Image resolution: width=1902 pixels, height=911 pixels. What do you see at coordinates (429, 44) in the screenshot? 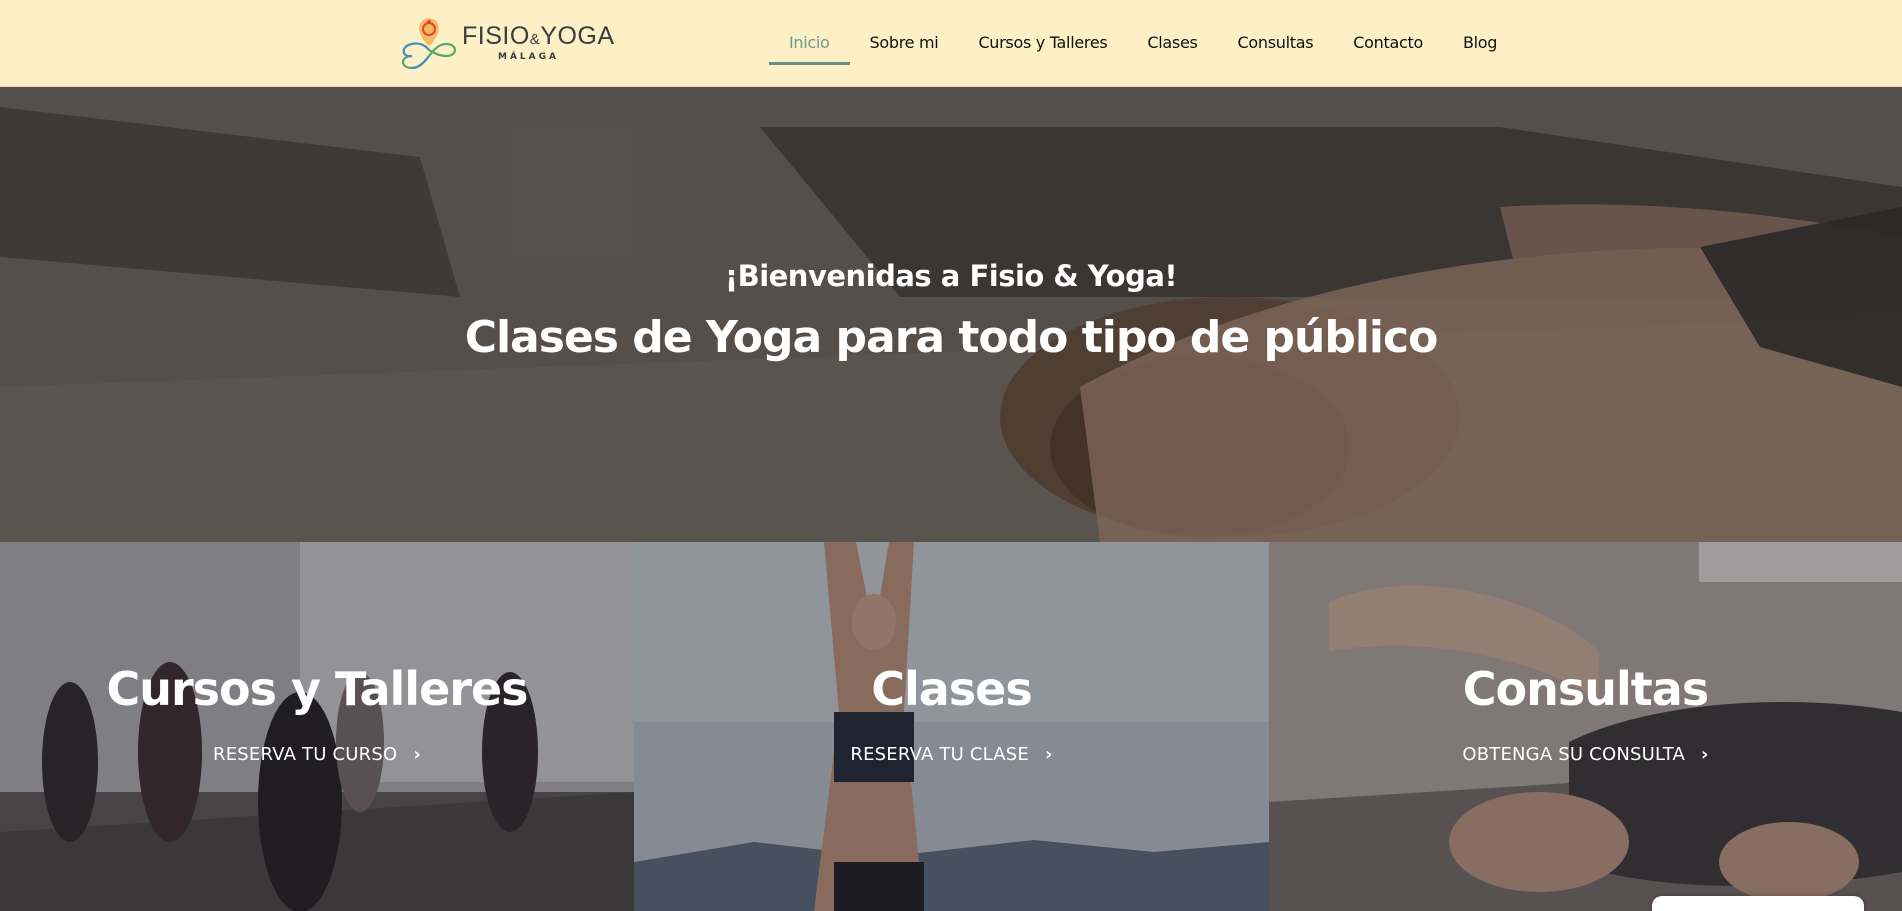
I see `logo-infinity-pin-icon` at bounding box center [429, 44].